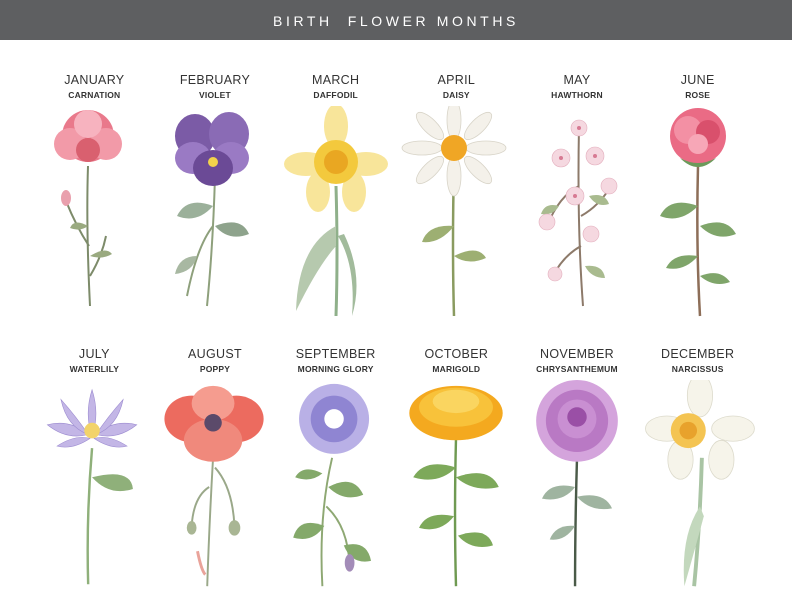 The width and height of the screenshot is (792, 612). What do you see at coordinates (697, 369) in the screenshot?
I see `flower-label: NARCISSUS` at bounding box center [697, 369].